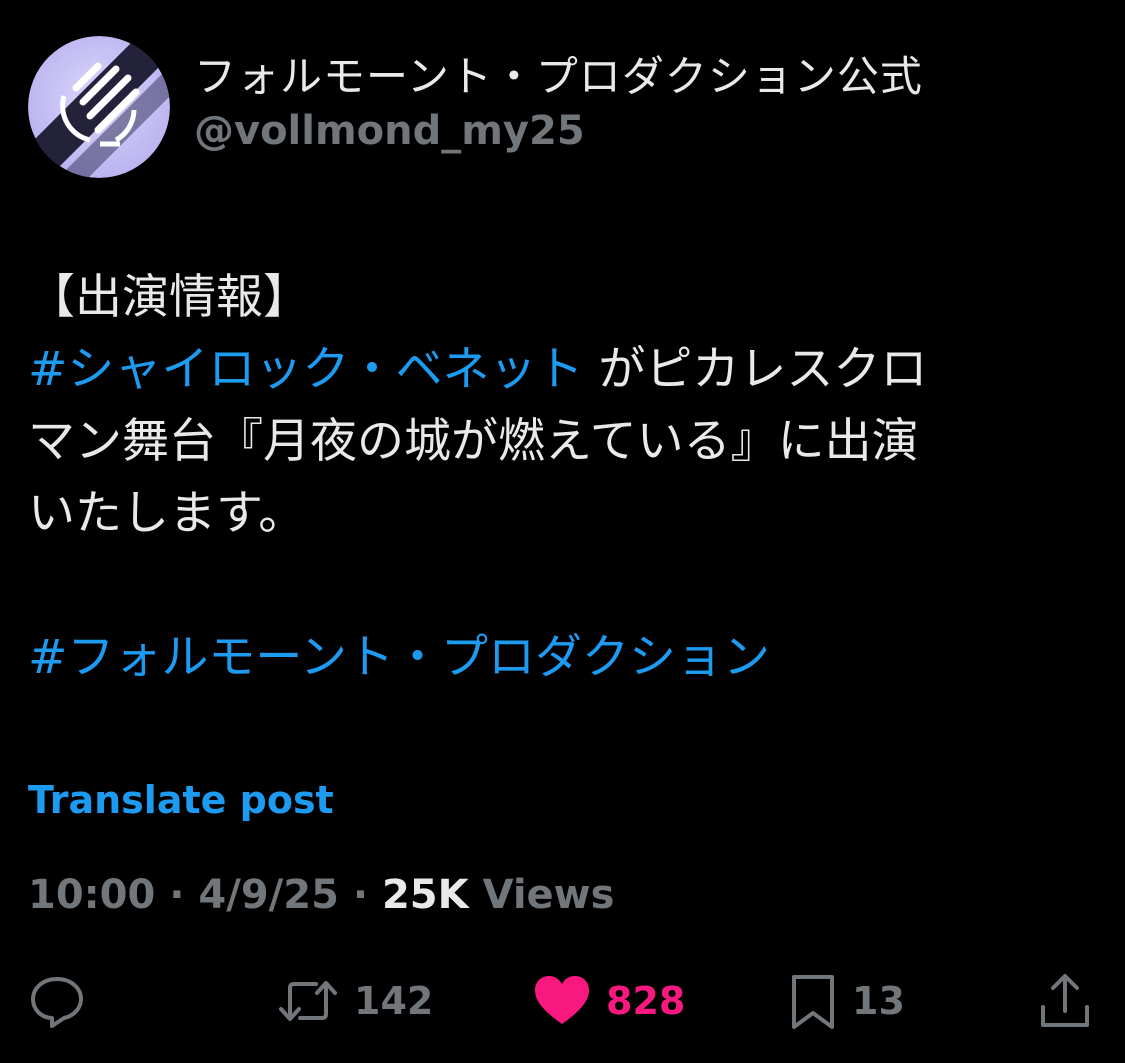 Image resolution: width=1125 pixels, height=1063 pixels. Describe the element at coordinates (181, 800) in the screenshot. I see `translate-post-link: Translate post` at that location.